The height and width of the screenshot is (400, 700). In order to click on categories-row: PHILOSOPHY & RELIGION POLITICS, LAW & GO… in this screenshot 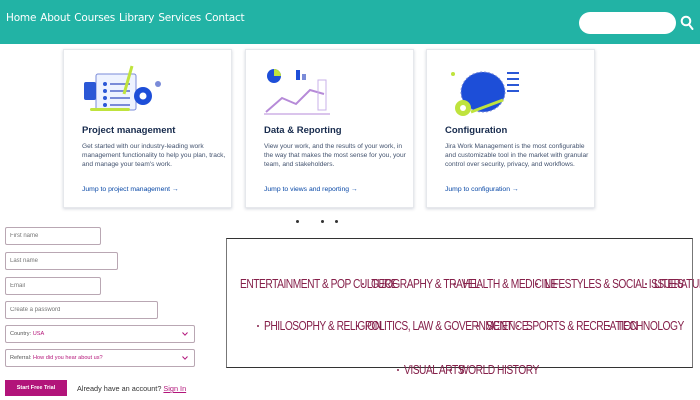, I will do `click(470, 326)`.